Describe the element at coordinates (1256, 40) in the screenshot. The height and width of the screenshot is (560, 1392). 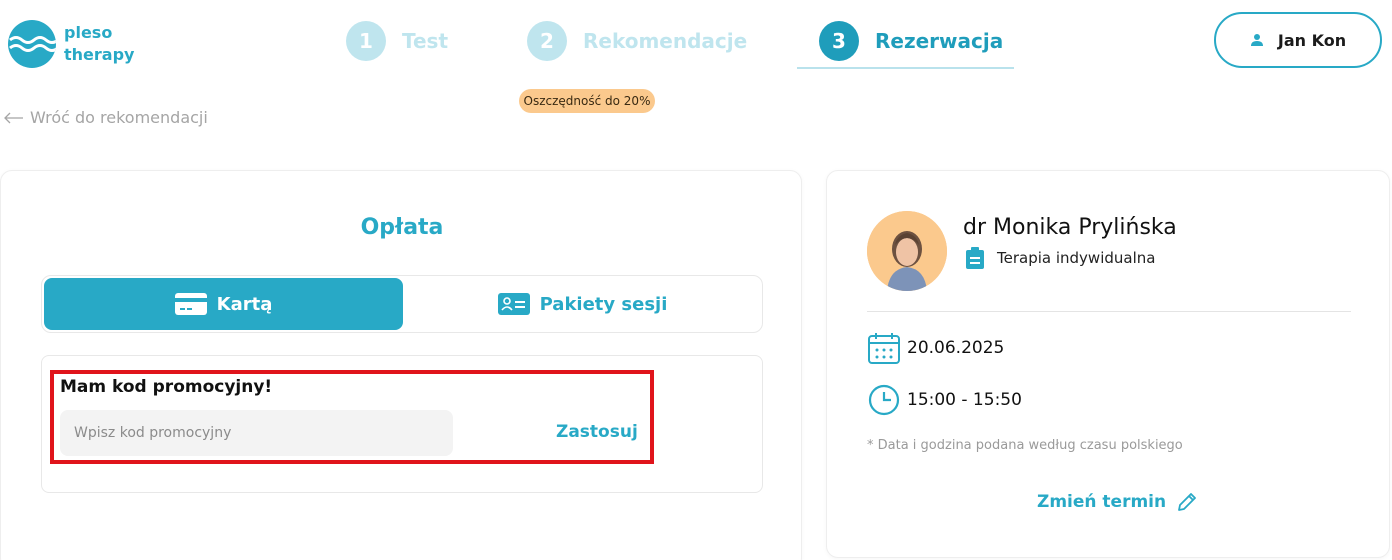
I see `user-icon` at that location.